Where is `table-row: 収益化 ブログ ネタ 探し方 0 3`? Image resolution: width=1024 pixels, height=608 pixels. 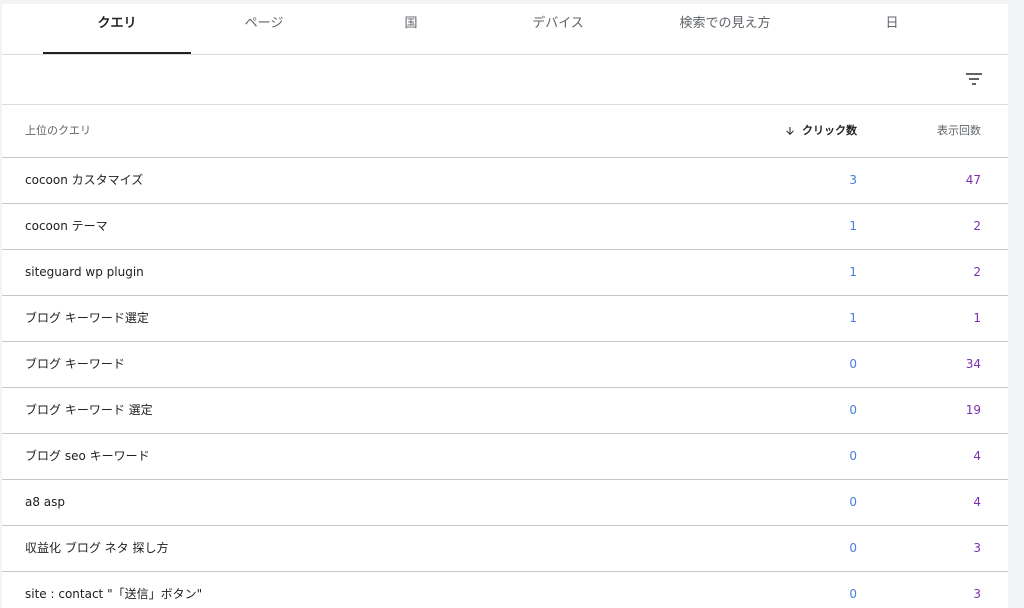 table-row: 収益化 ブログ ネタ 探し方 0 3 is located at coordinates (505, 549).